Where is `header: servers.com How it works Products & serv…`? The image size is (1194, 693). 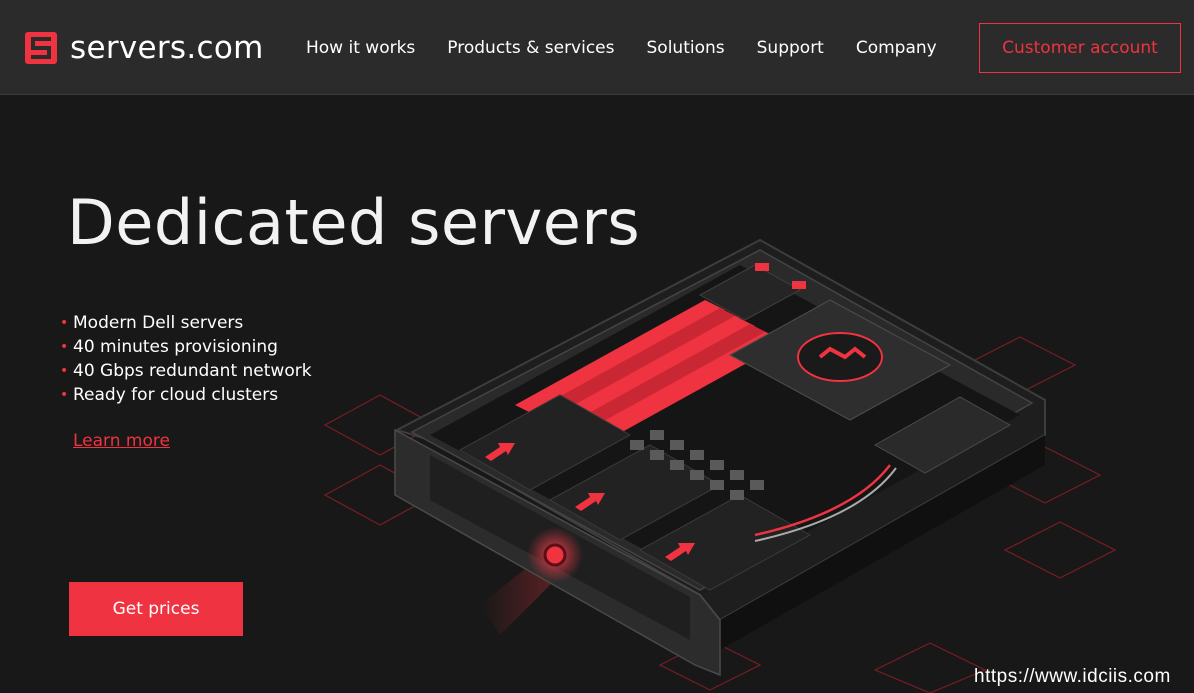
header: servers.com How it works Products & serv… is located at coordinates (597, 47).